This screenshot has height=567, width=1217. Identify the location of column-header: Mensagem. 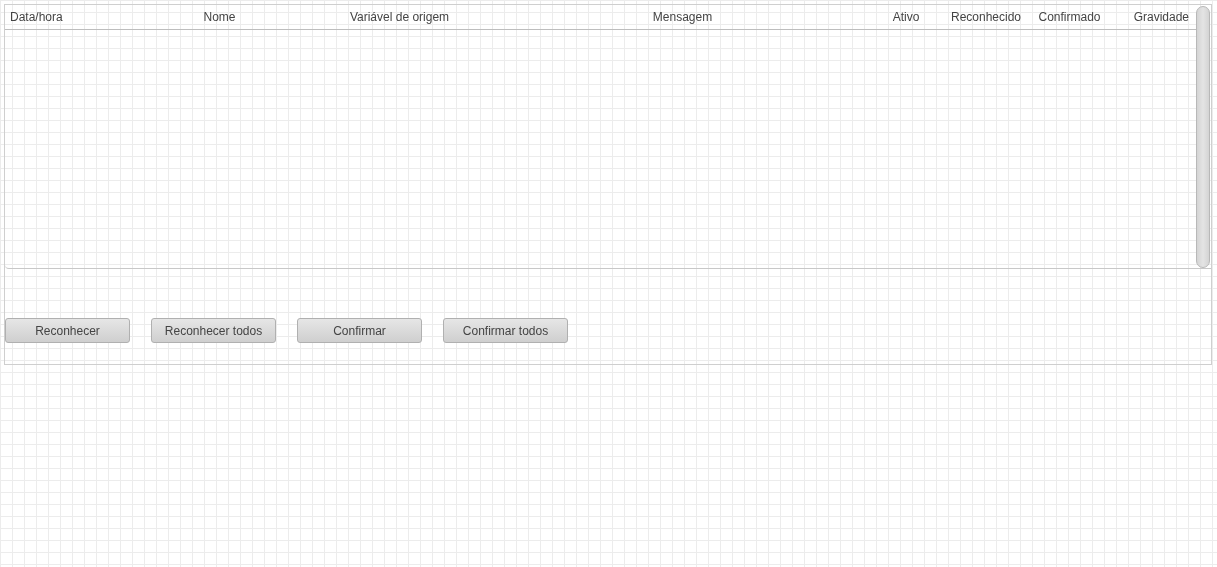
(682, 17).